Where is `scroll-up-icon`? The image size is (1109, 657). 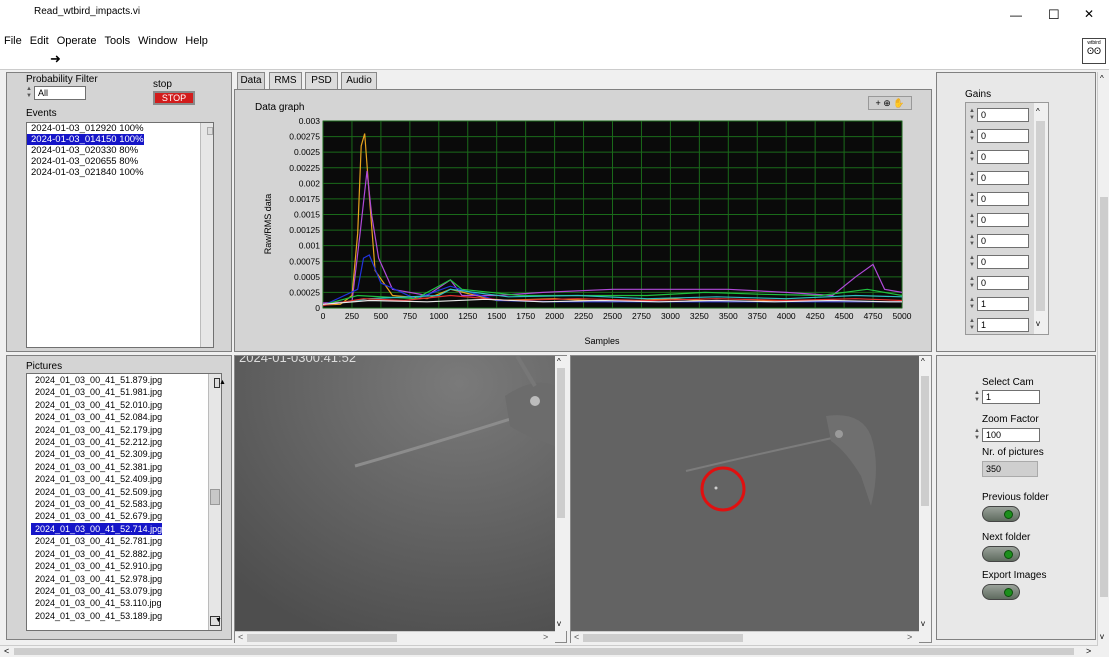
scroll-up-icon is located at coordinates (210, 131).